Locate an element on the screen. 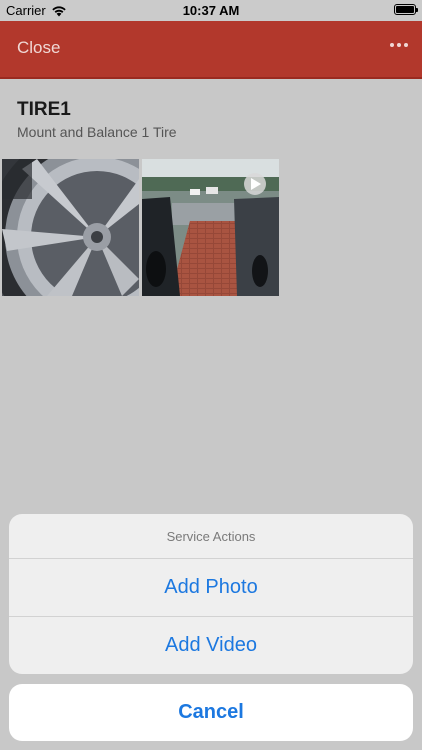 This screenshot has width=422, height=750. cancel-button: Cancel is located at coordinates (211, 712).